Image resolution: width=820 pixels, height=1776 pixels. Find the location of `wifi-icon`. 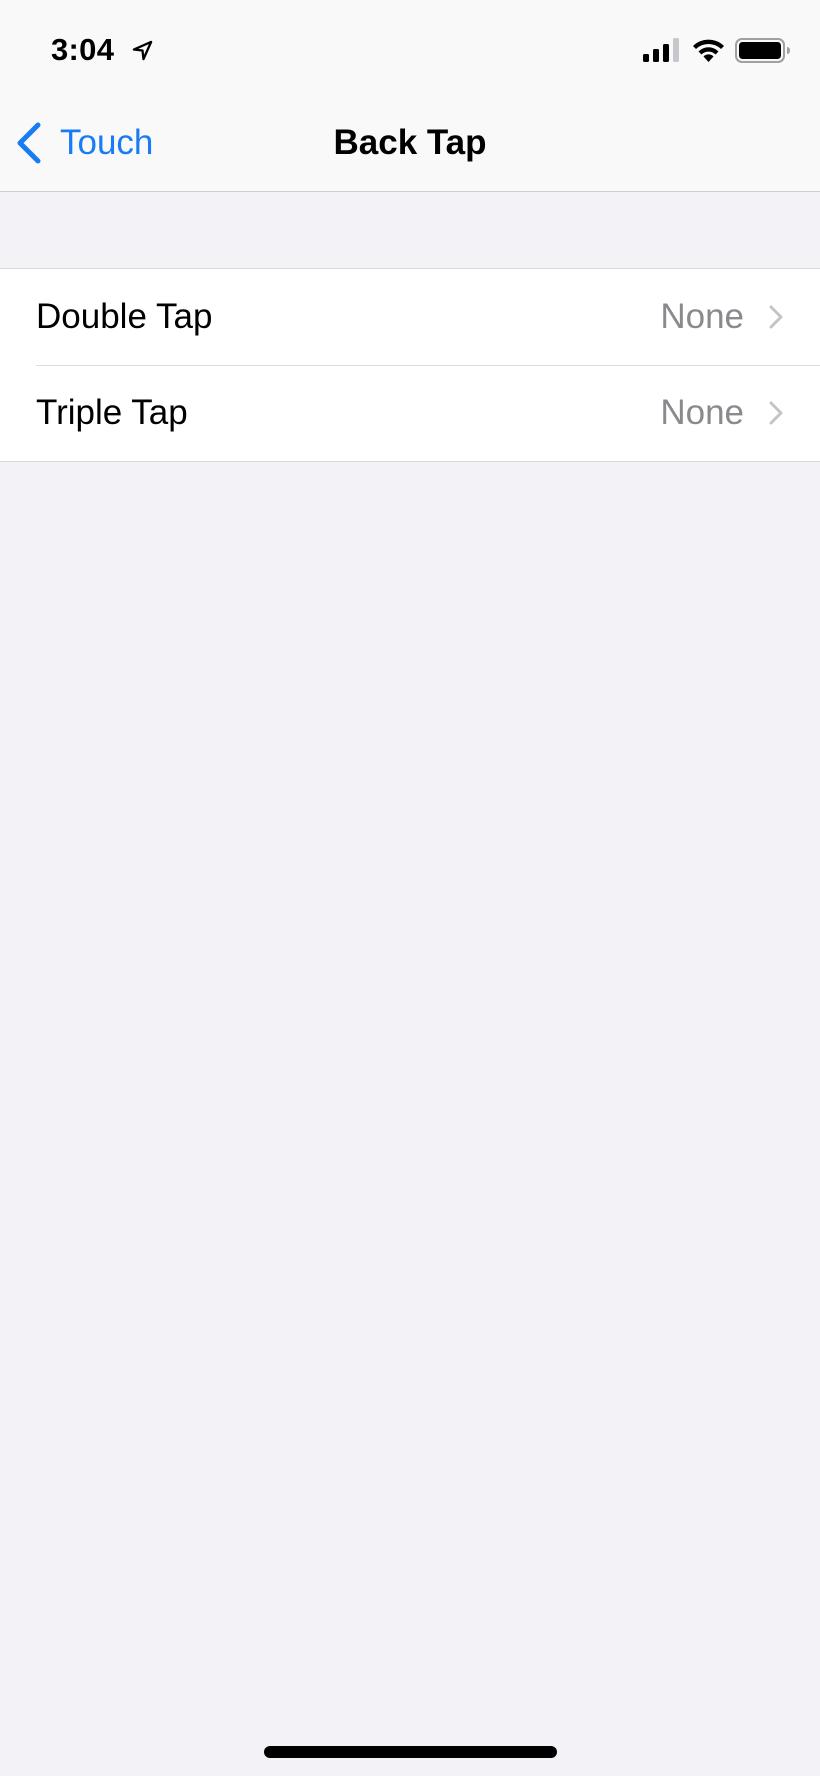

wifi-icon is located at coordinates (708, 50).